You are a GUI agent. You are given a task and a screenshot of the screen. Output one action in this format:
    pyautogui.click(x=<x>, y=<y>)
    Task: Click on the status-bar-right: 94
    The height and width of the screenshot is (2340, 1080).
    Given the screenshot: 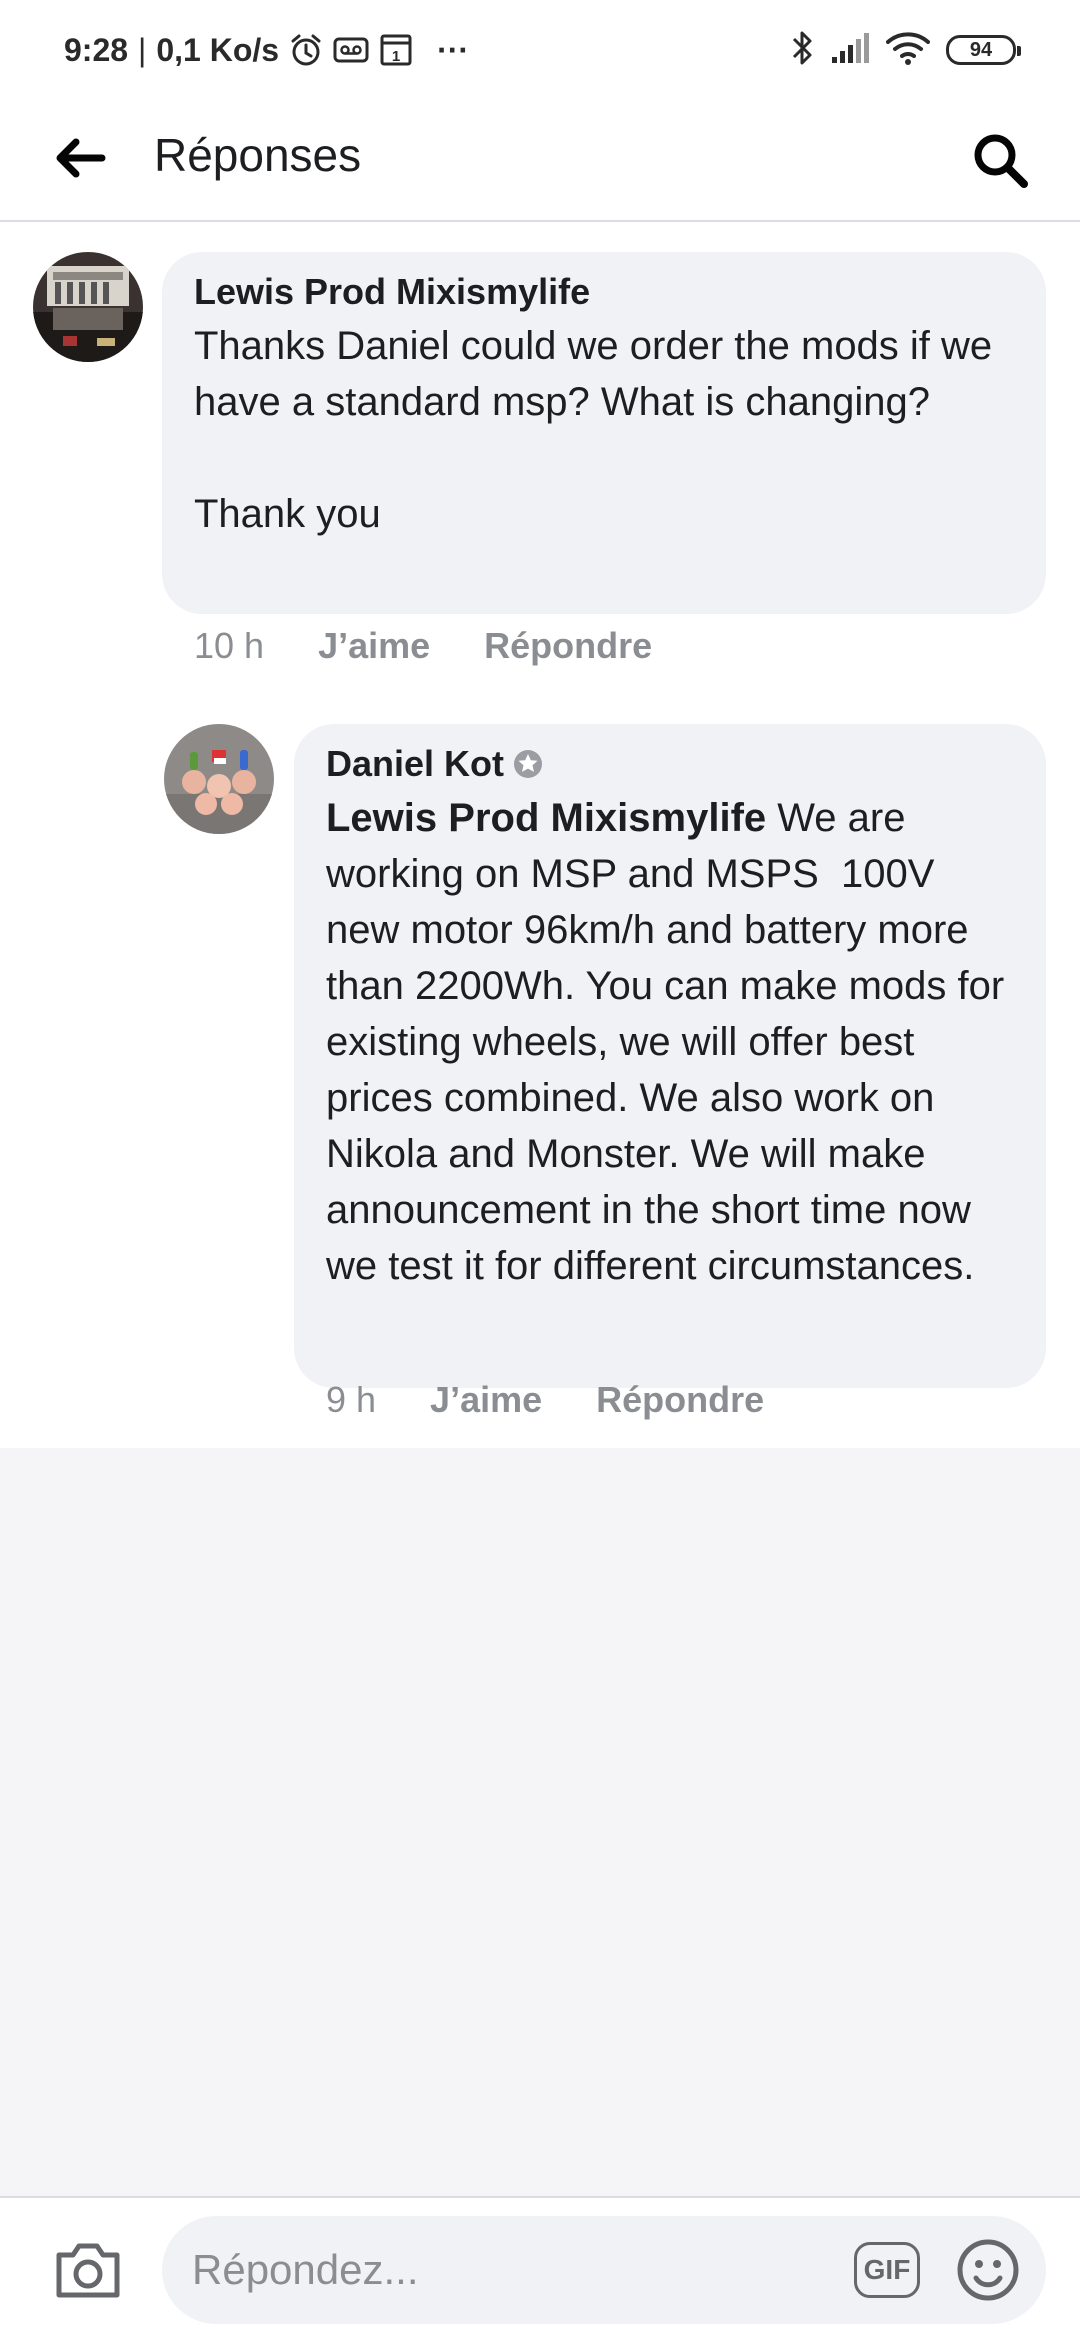 What is the action you would take?
    pyautogui.click(x=905, y=50)
    